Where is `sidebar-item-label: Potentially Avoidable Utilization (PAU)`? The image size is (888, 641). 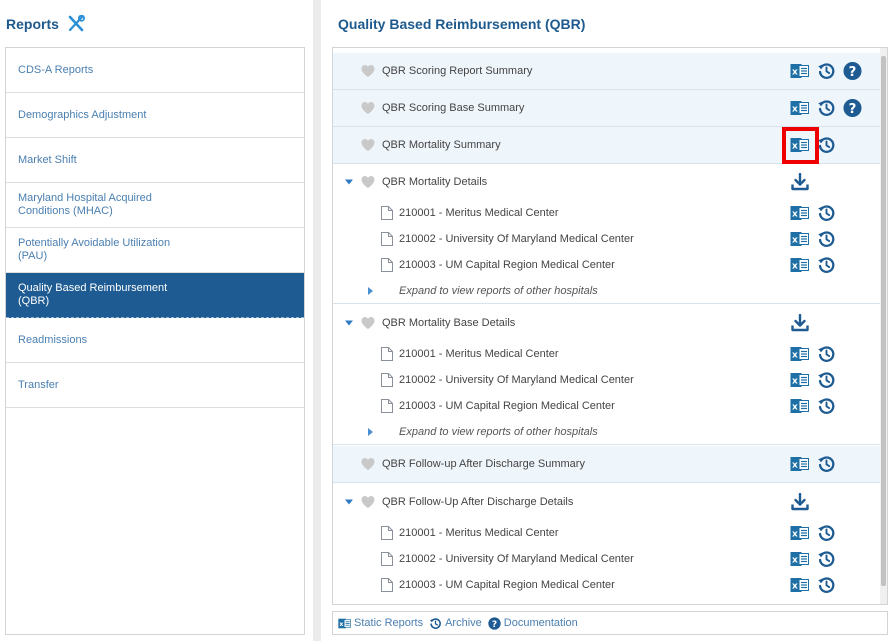
sidebar-item-label: Potentially Avoidable Utilization (PAU) is located at coordinates (94, 249).